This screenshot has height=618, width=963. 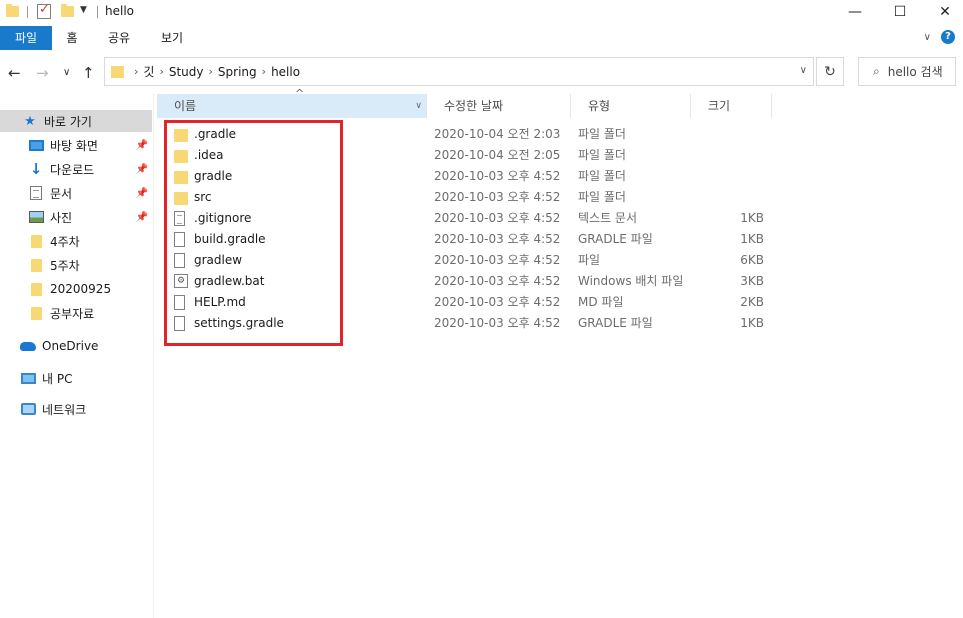 I want to click on breadcrumb-item: 깃, so click(x=148, y=71).